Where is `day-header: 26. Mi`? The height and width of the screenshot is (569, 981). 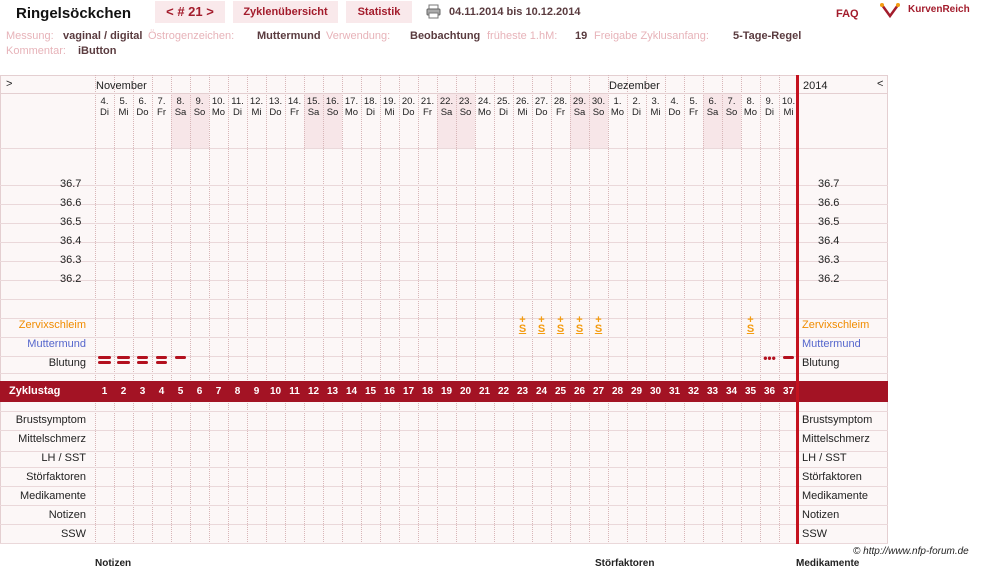 day-header: 26. Mi is located at coordinates (522, 107).